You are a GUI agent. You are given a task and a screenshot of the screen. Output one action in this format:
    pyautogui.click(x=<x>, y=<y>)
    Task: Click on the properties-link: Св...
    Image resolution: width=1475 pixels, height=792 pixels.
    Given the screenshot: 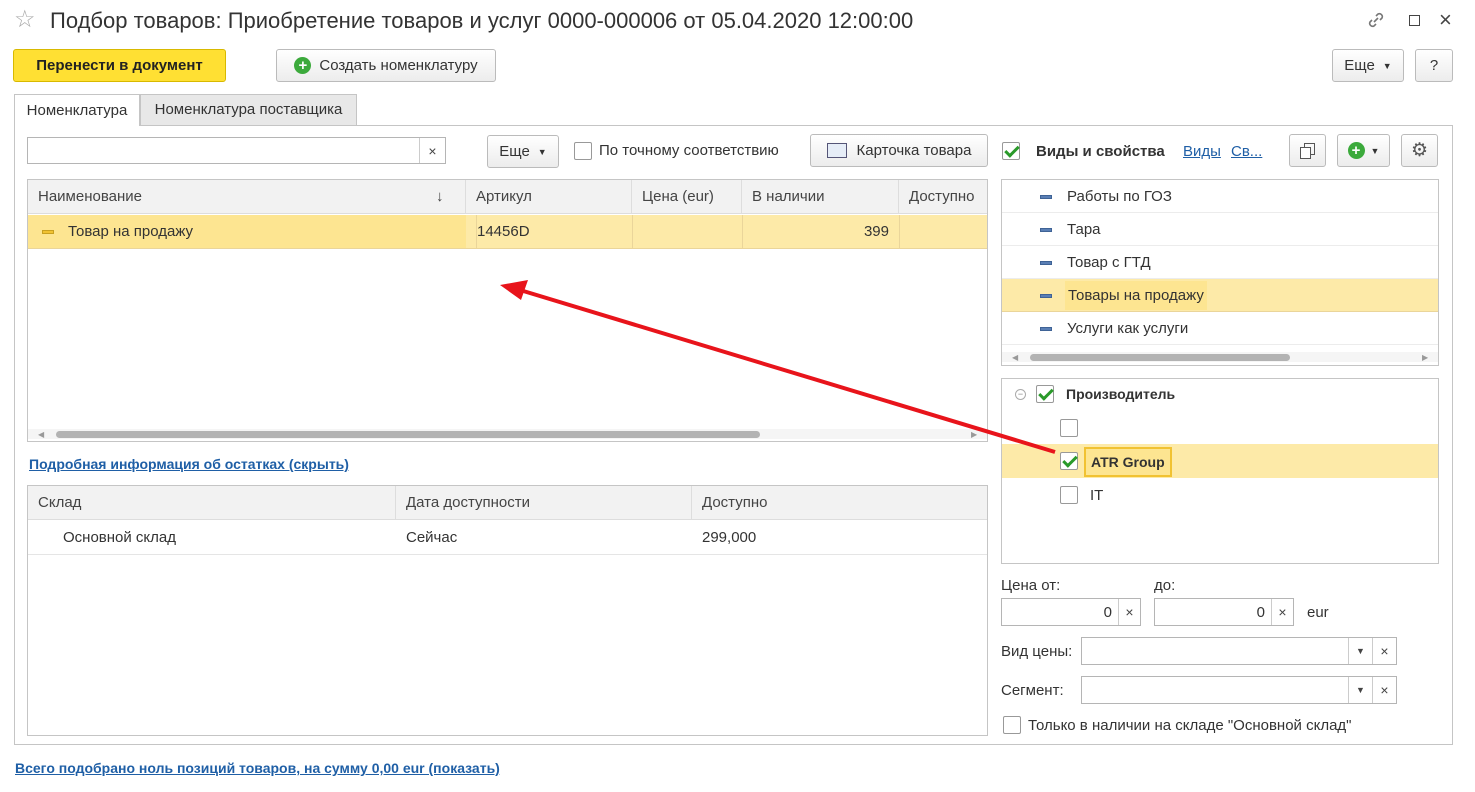 What is the action you would take?
    pyautogui.click(x=1246, y=151)
    